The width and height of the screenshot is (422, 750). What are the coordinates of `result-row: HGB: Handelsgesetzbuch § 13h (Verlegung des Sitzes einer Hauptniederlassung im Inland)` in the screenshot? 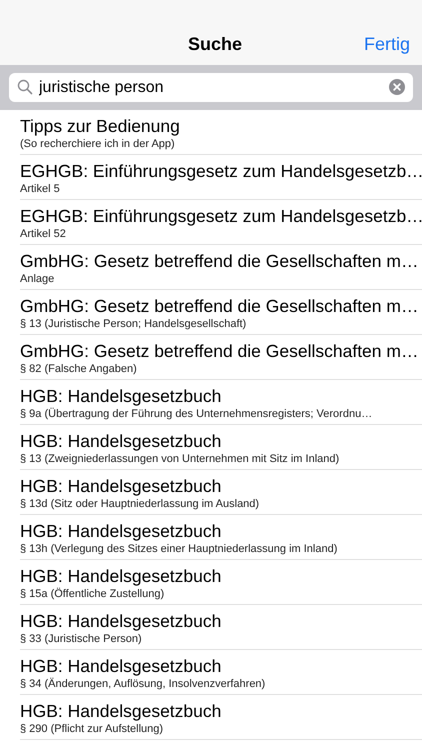 It's located at (221, 537).